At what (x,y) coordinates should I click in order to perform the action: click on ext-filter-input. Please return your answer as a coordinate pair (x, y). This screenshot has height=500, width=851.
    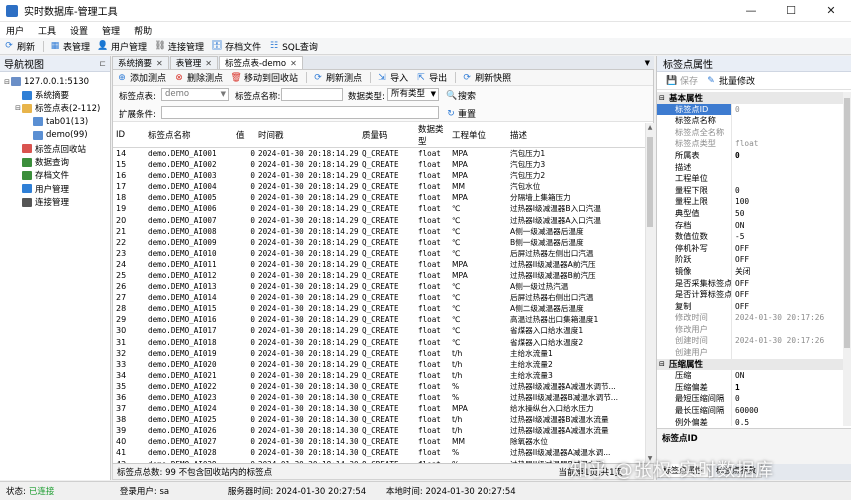
    Looking at the image, I should click on (300, 112).